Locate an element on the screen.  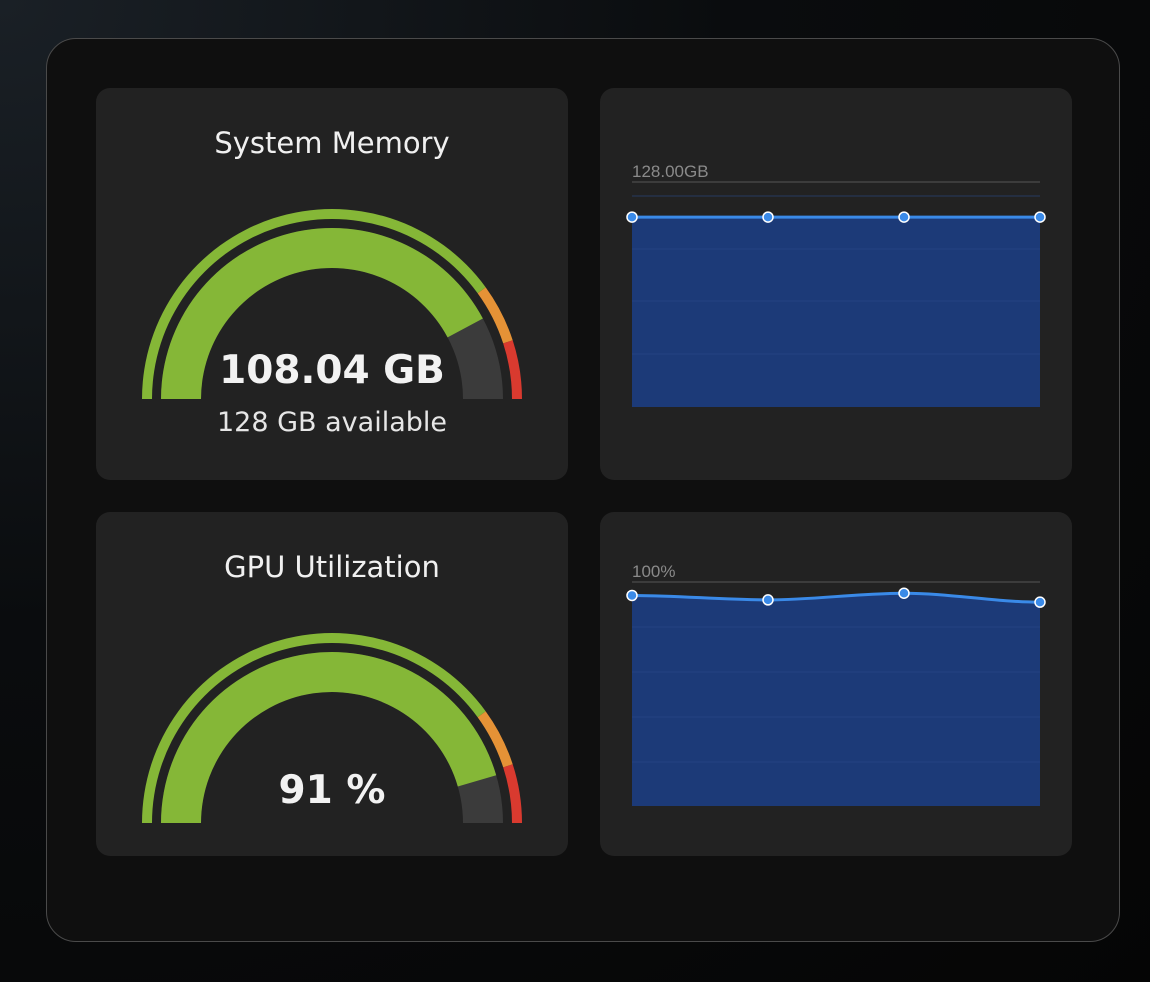
memory-history-chart is located at coordinates (836, 294).